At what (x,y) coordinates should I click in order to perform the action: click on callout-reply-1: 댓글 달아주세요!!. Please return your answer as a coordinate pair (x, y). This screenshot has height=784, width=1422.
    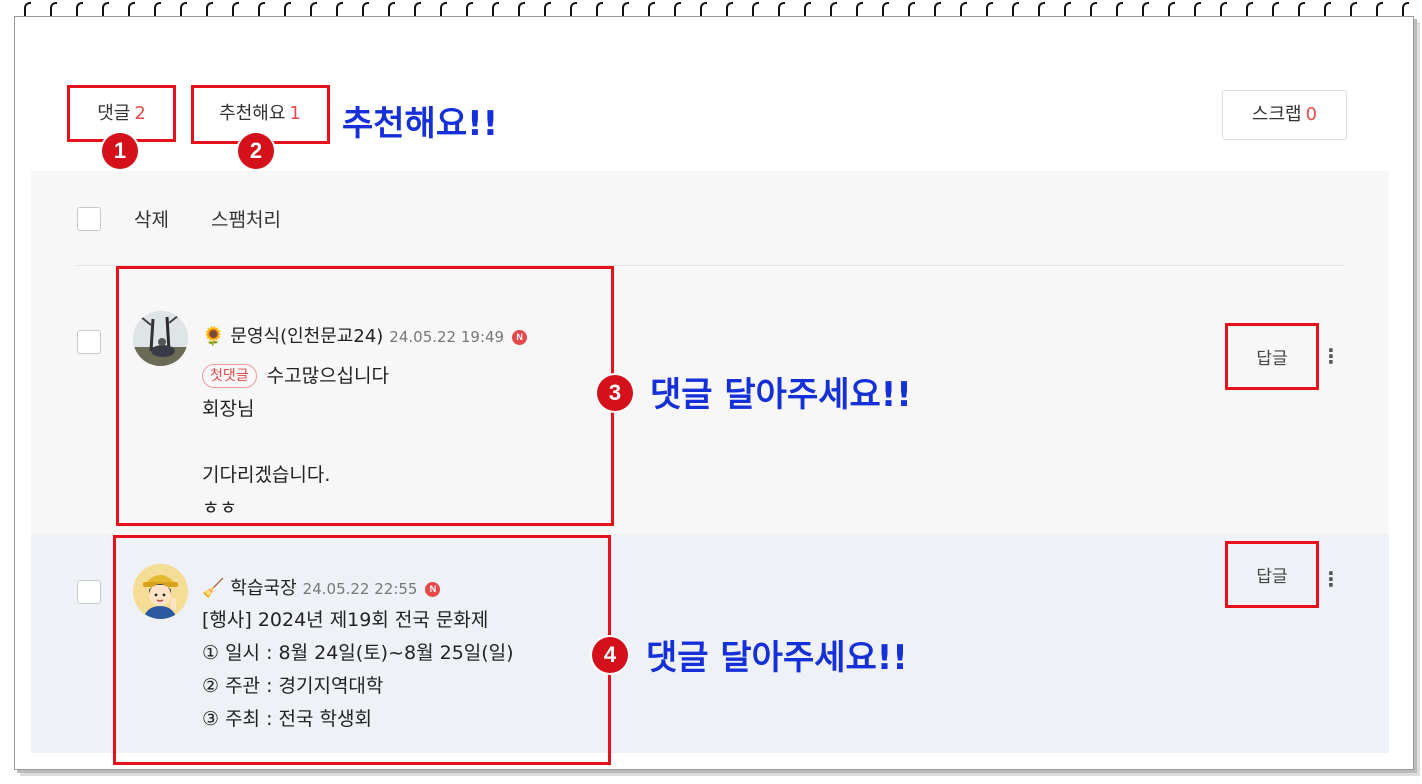
    Looking at the image, I should click on (781, 395).